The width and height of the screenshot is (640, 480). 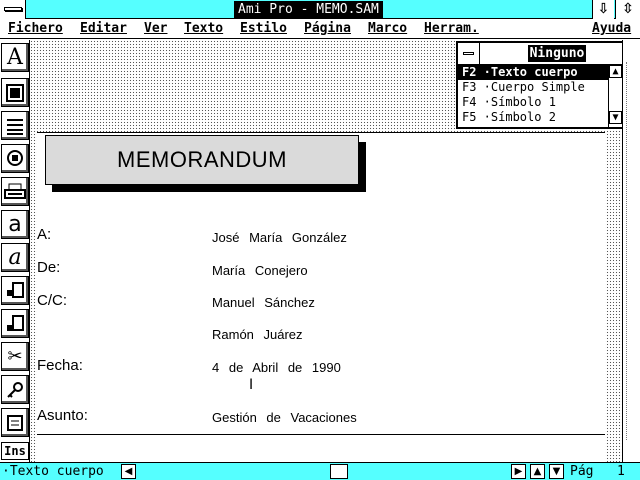 I want to click on scroll-track, so click(x=632, y=251).